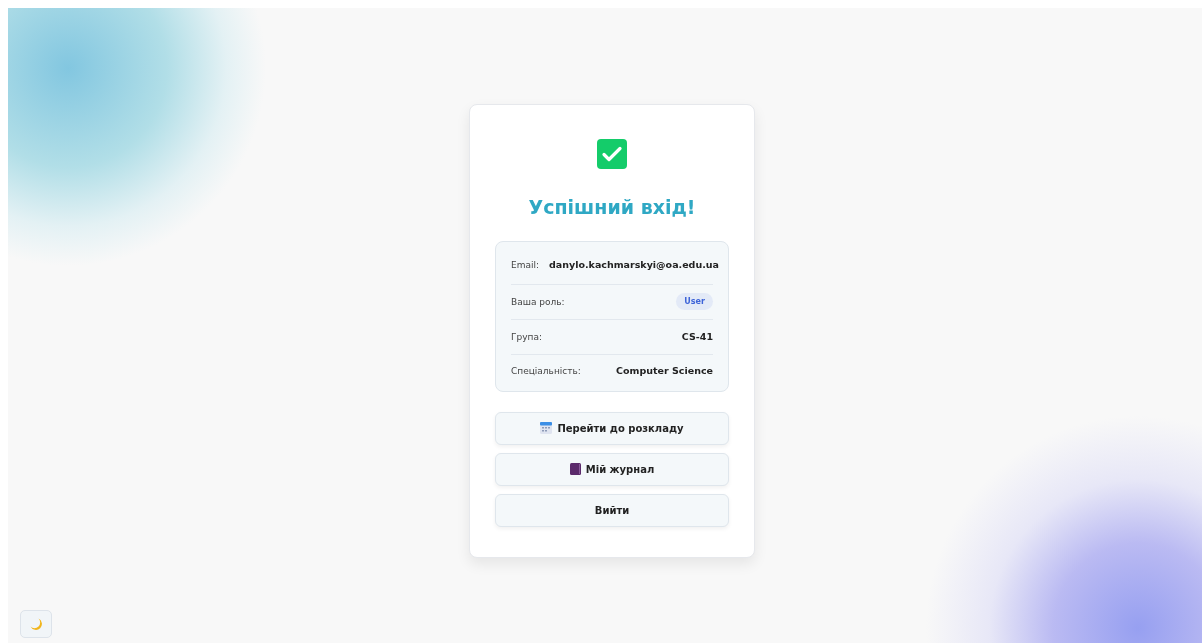  I want to click on detail-label: Ваша роль:, so click(538, 301).